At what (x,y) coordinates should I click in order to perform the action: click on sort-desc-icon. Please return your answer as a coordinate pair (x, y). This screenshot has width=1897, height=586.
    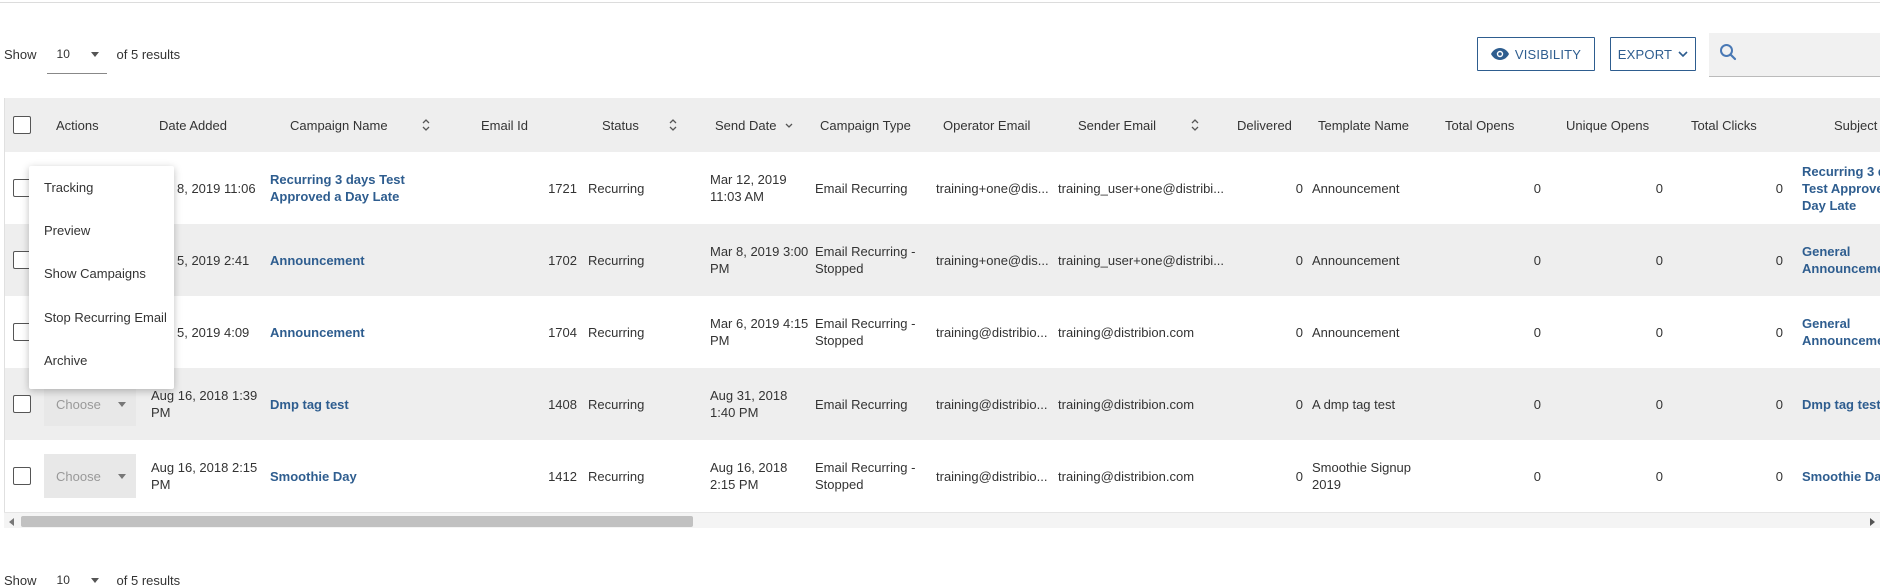
    Looking at the image, I should click on (789, 127).